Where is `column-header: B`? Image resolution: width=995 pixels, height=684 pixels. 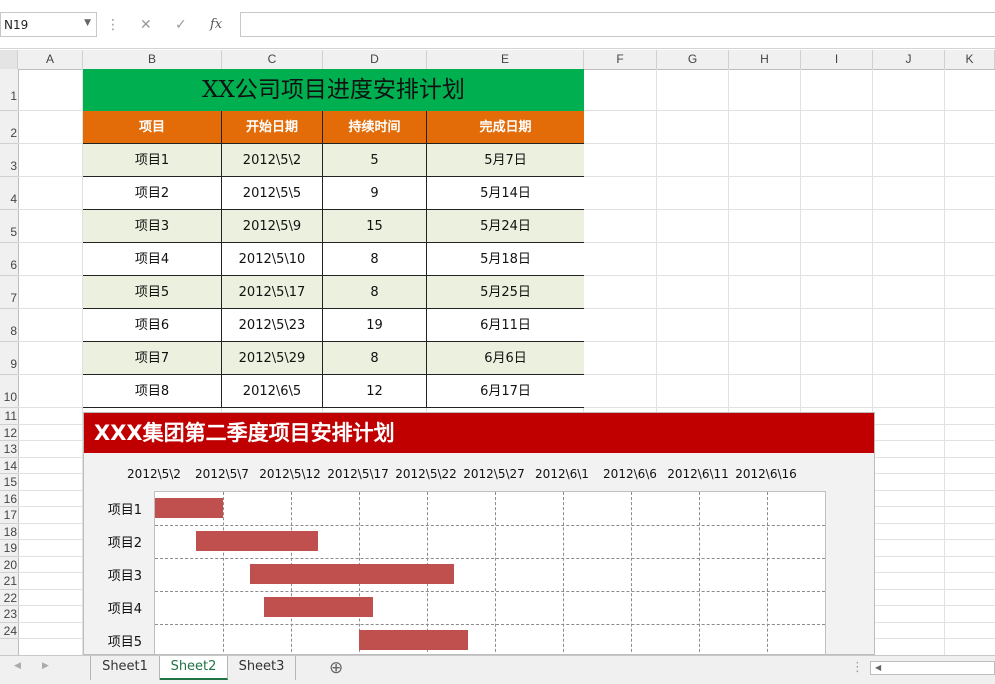 column-header: B is located at coordinates (152, 59).